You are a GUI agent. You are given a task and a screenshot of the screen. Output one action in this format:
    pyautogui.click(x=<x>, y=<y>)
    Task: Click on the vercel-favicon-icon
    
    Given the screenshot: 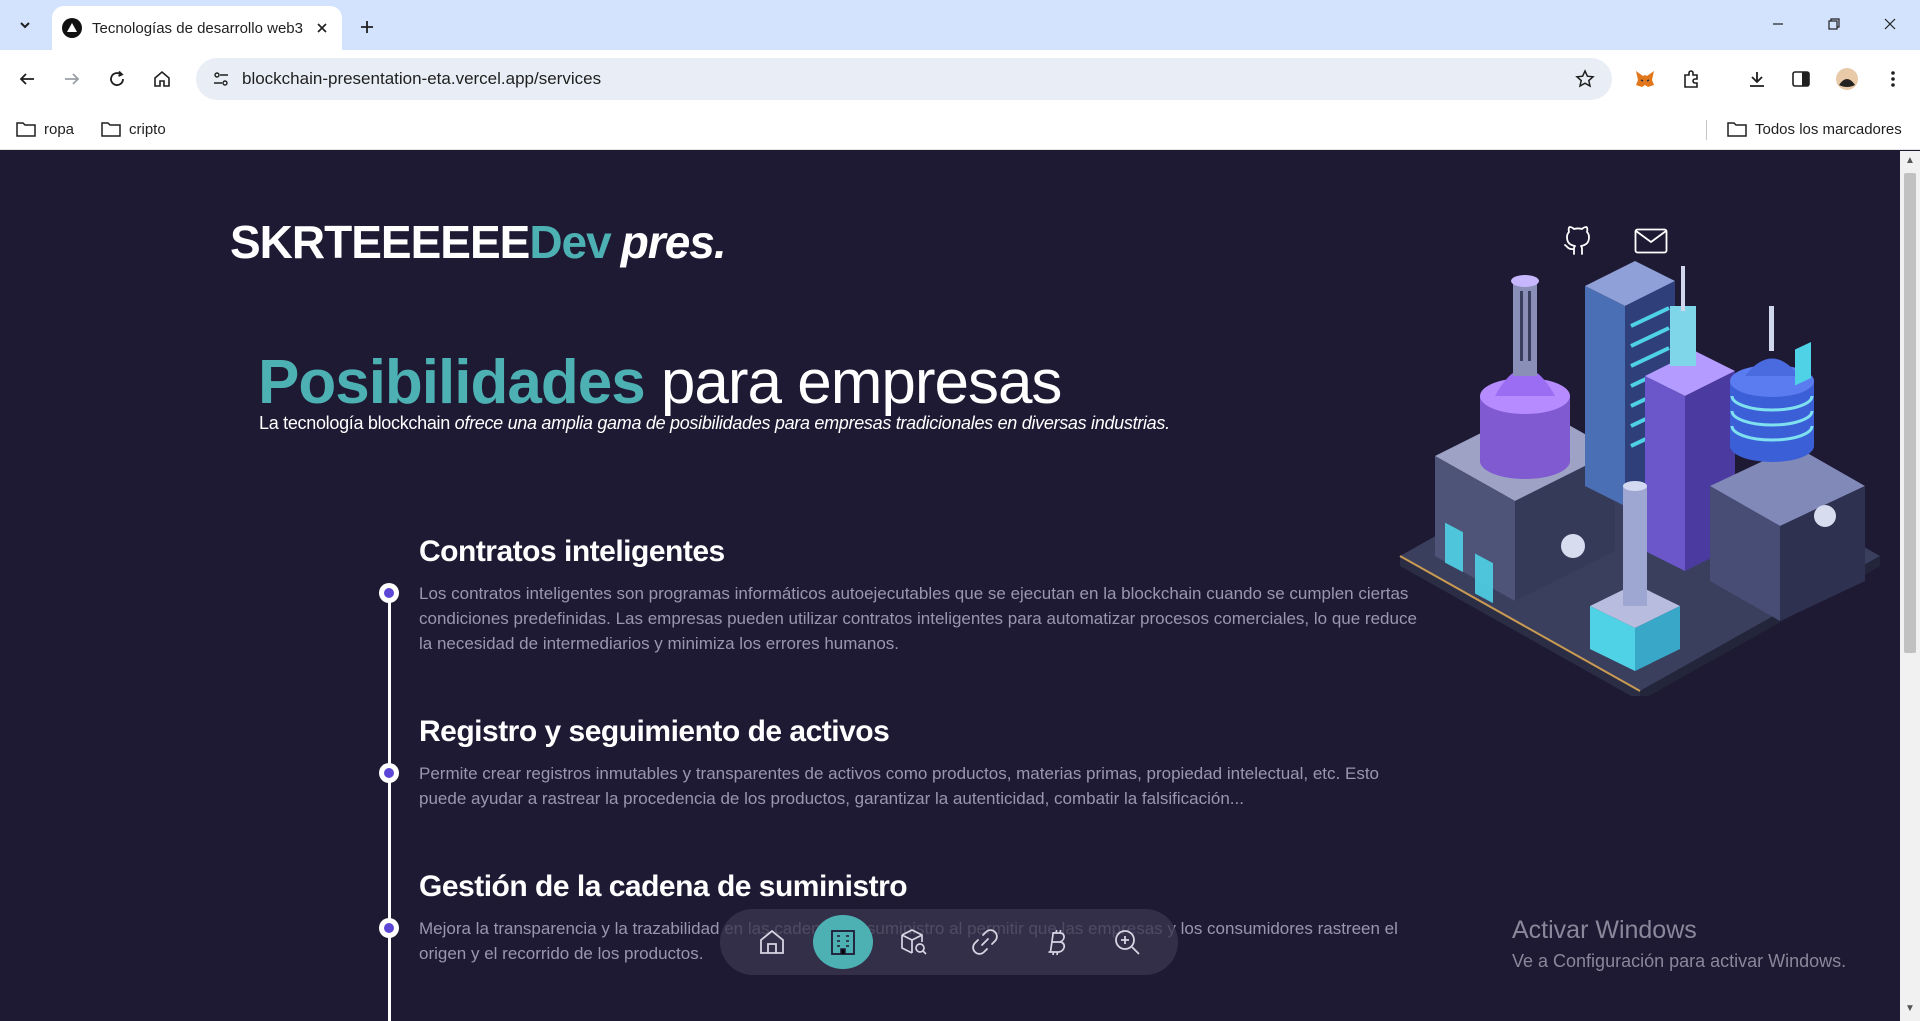 What is the action you would take?
    pyautogui.click(x=72, y=28)
    